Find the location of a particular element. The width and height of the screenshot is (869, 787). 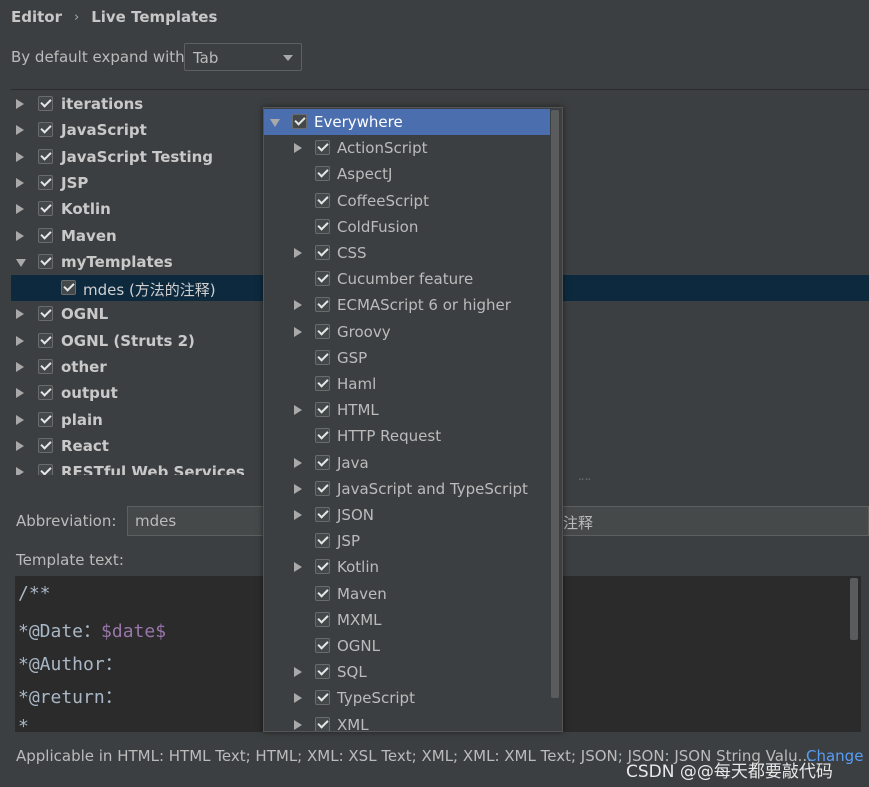

template-text-label: Template text: is located at coordinates (70, 560).